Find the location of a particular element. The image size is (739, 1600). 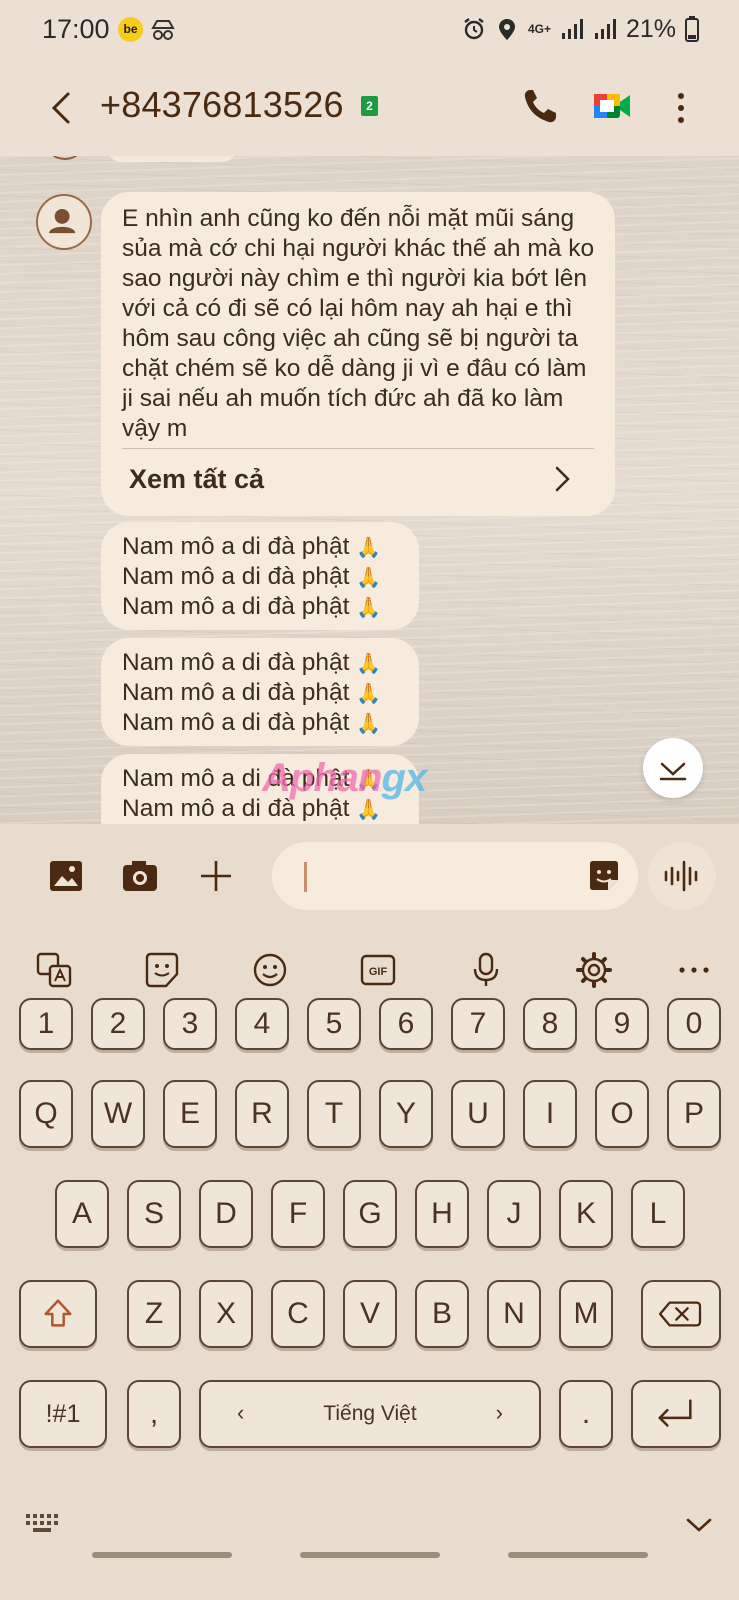

key-label: A is located at coordinates (81, 1213).